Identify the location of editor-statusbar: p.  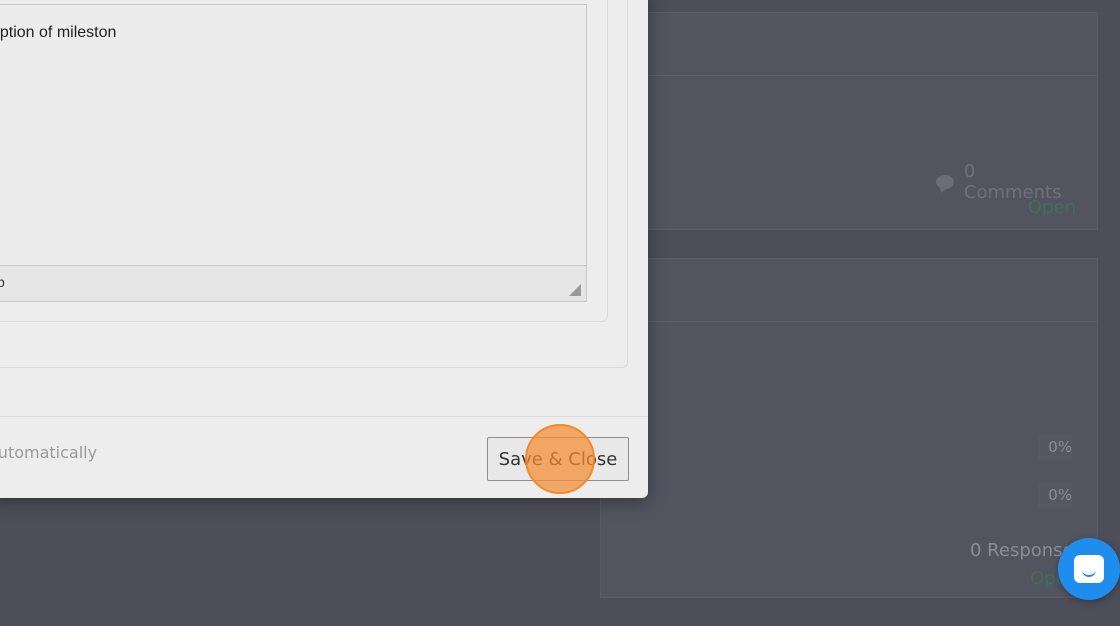
(293, 283).